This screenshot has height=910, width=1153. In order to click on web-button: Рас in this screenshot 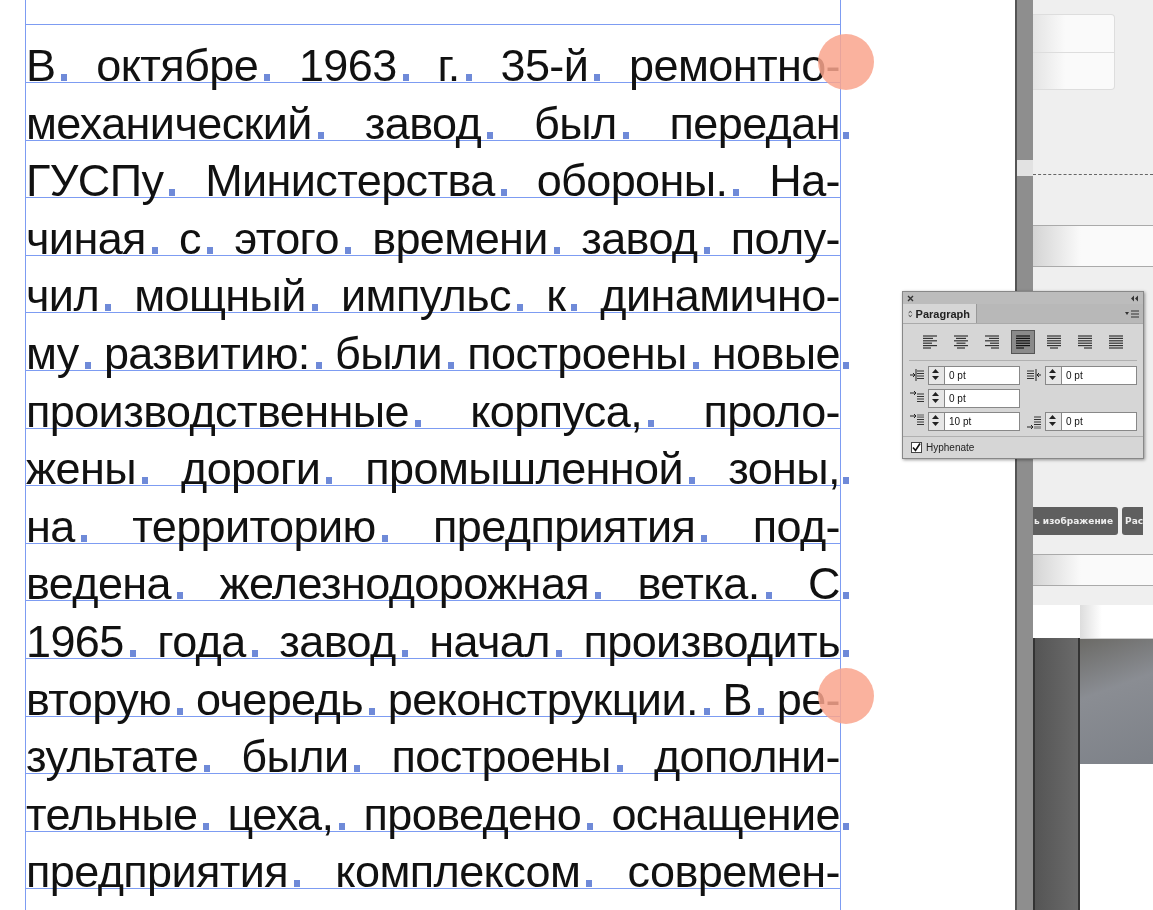, I will do `click(1133, 521)`.